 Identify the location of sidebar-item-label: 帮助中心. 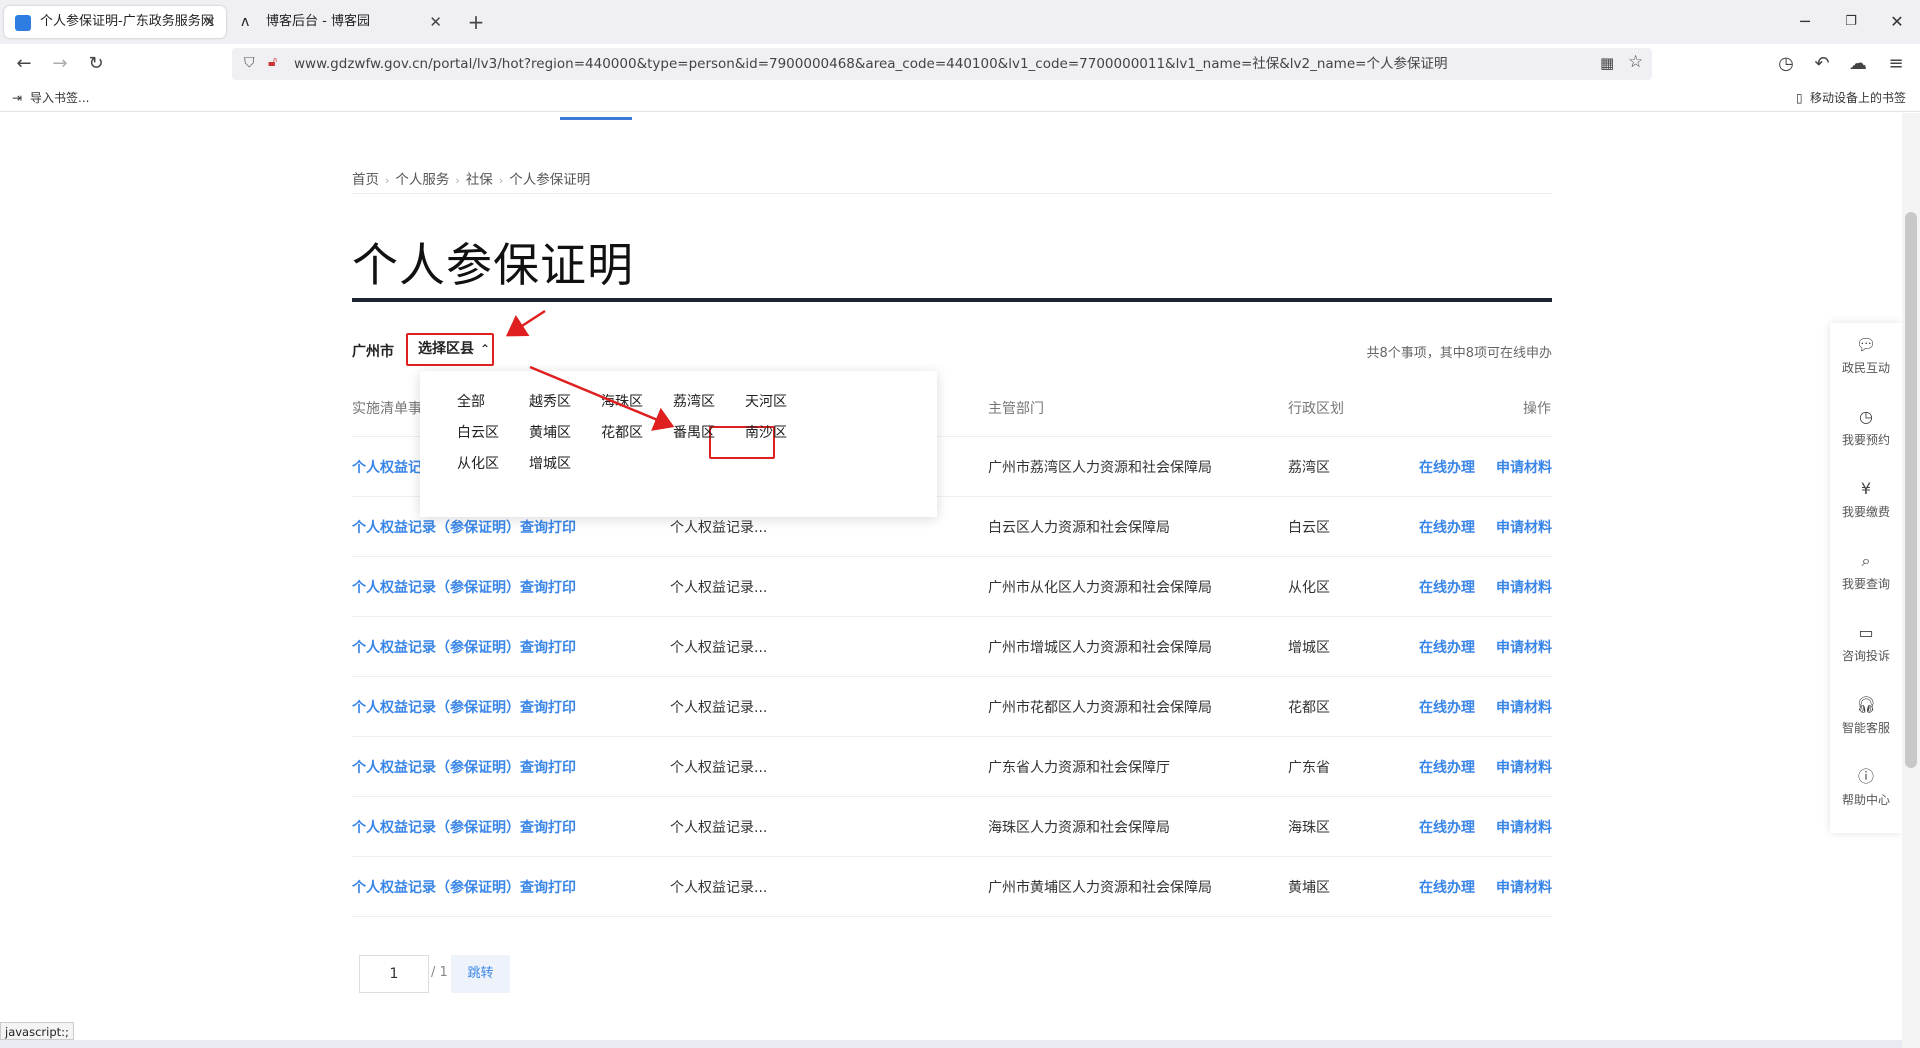
(1865, 800).